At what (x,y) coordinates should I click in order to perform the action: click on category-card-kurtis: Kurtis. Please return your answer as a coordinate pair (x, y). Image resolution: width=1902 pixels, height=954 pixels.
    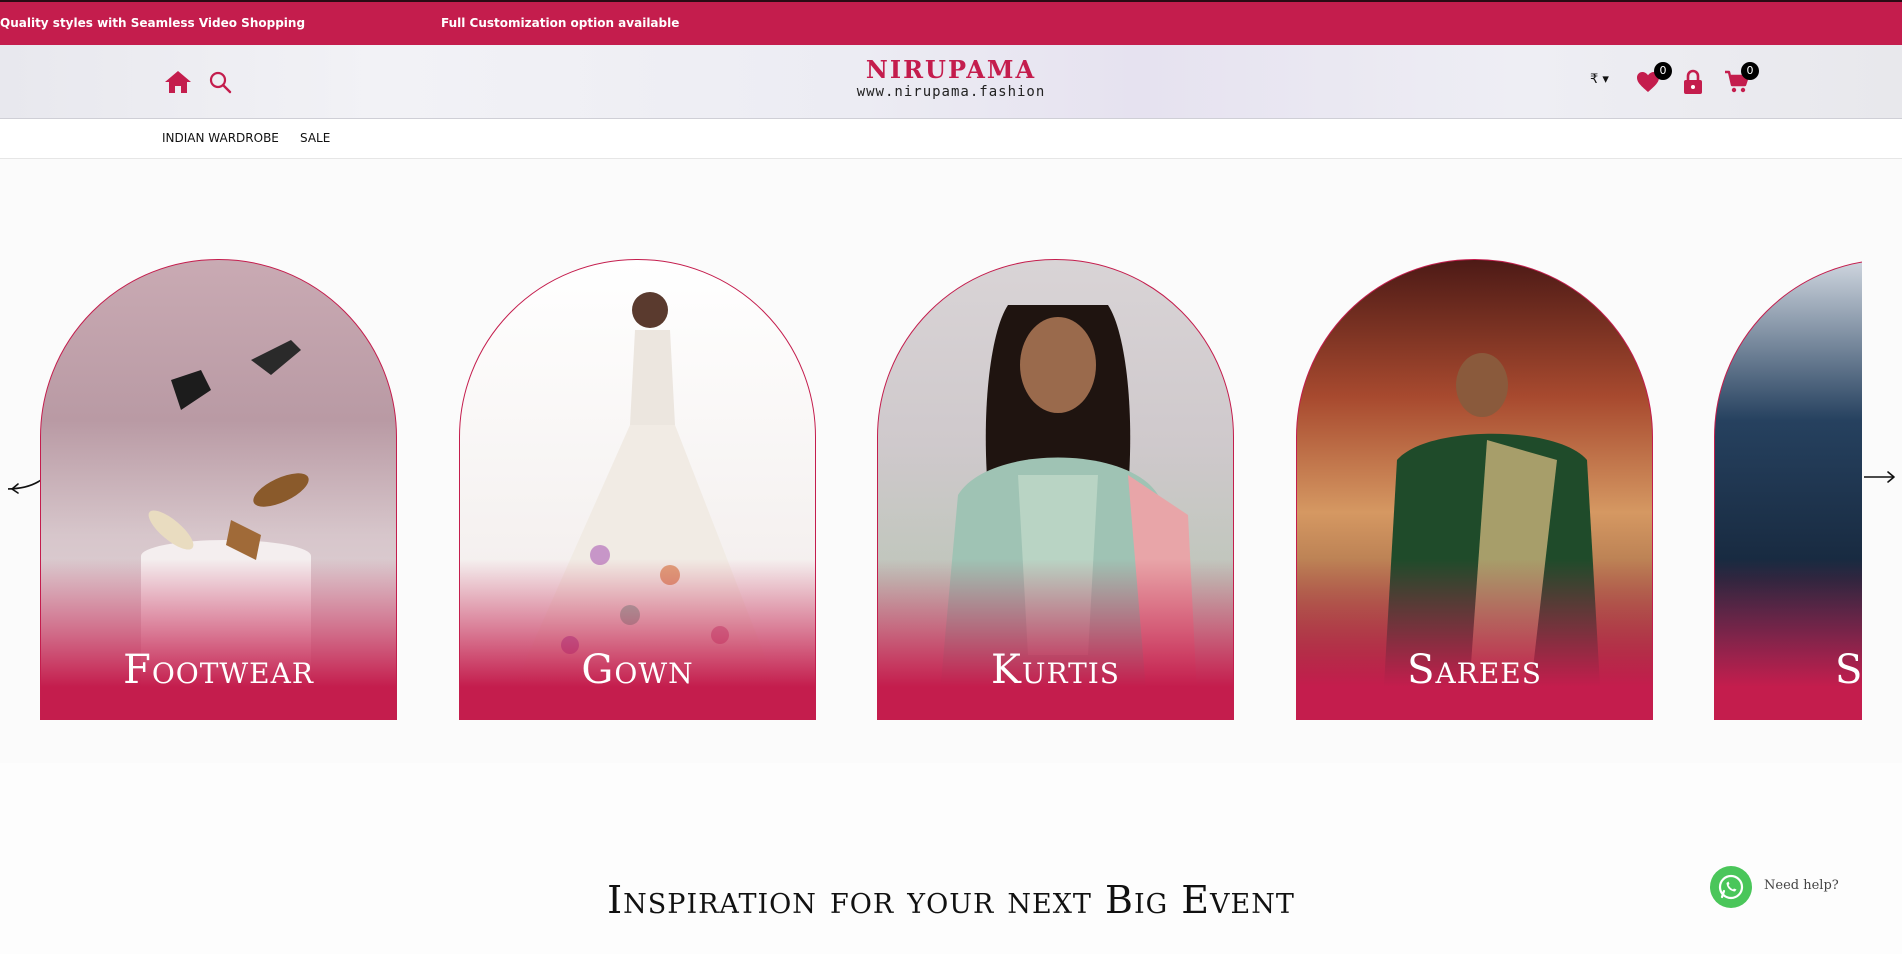
    Looking at the image, I should click on (1055, 489).